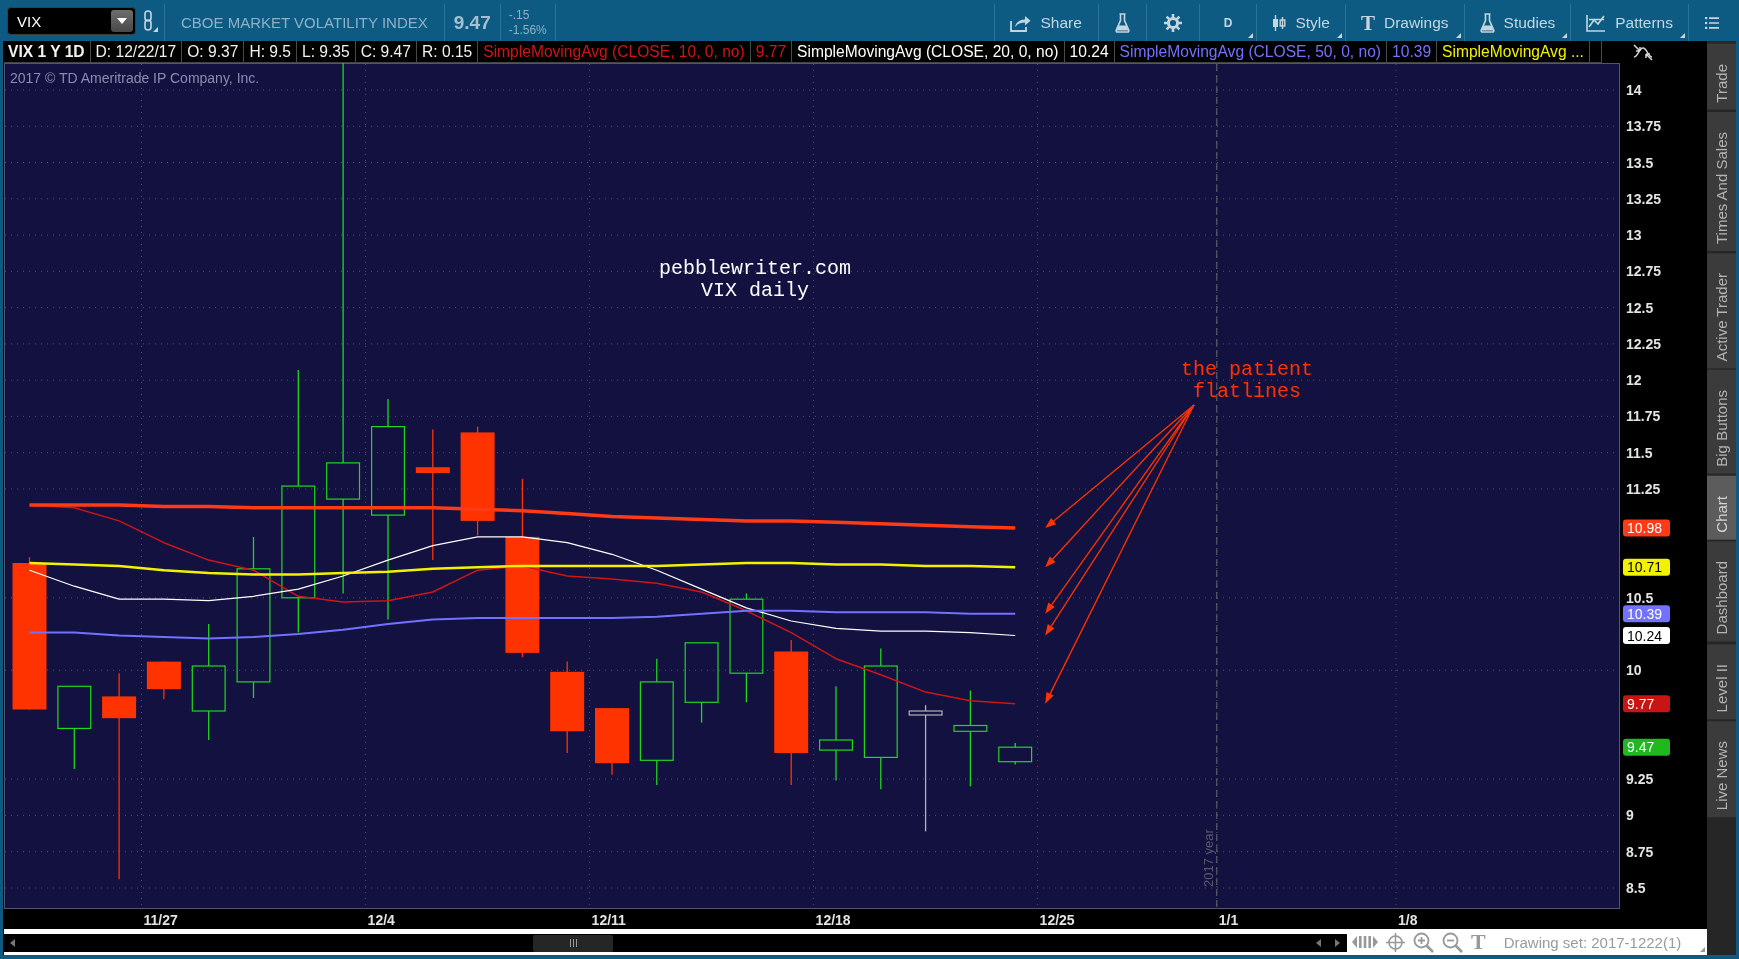  I want to click on price-tag: 9.47, so click(1646, 747).